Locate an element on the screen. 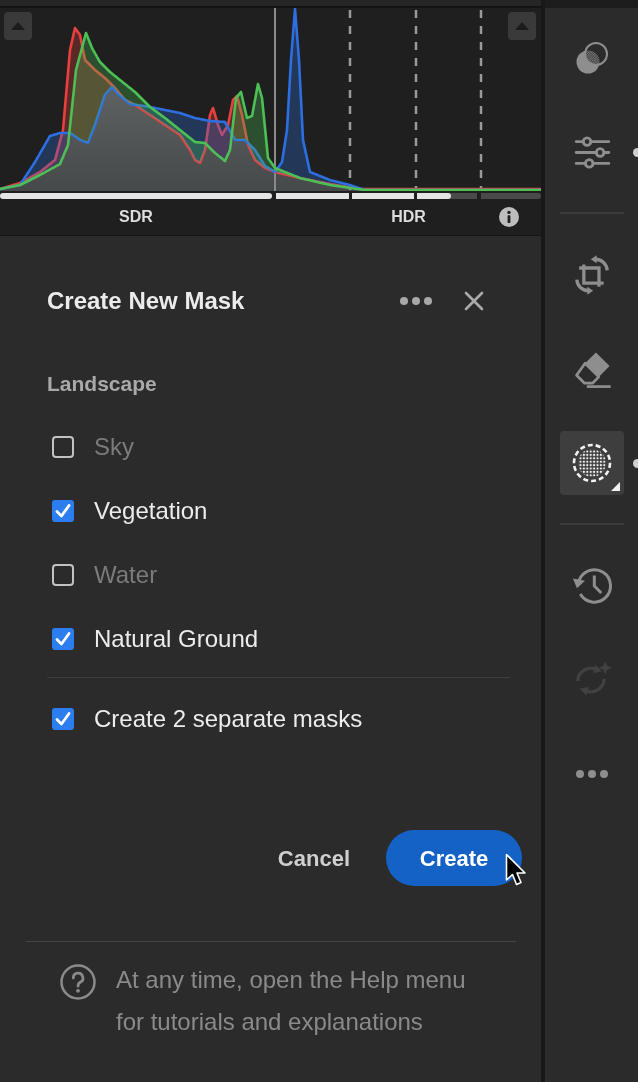 The width and height of the screenshot is (638, 1082). history-icon is located at coordinates (592, 586).